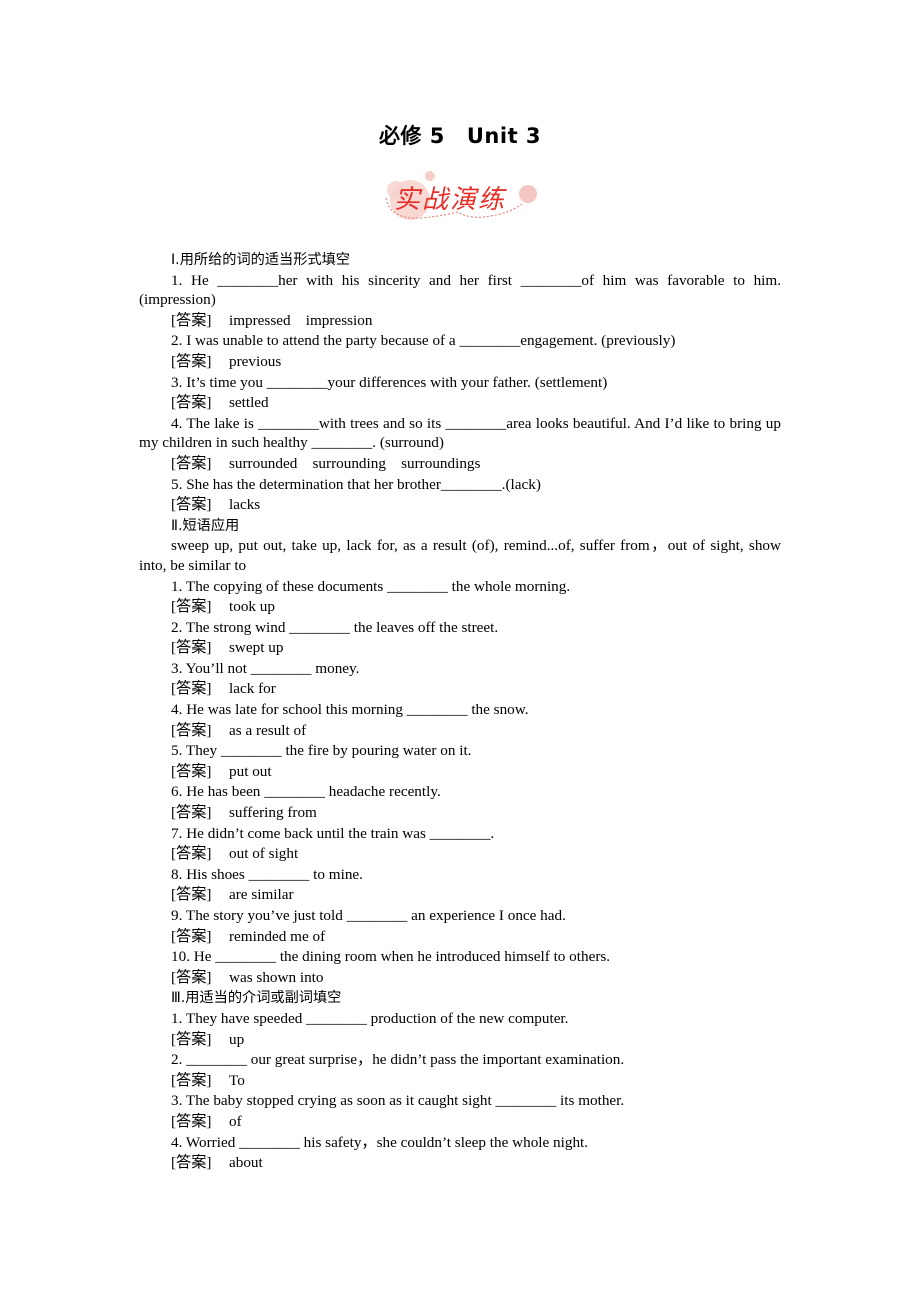  Describe the element at coordinates (235, 1121) in the screenshot. I see `answer-text: of` at that location.